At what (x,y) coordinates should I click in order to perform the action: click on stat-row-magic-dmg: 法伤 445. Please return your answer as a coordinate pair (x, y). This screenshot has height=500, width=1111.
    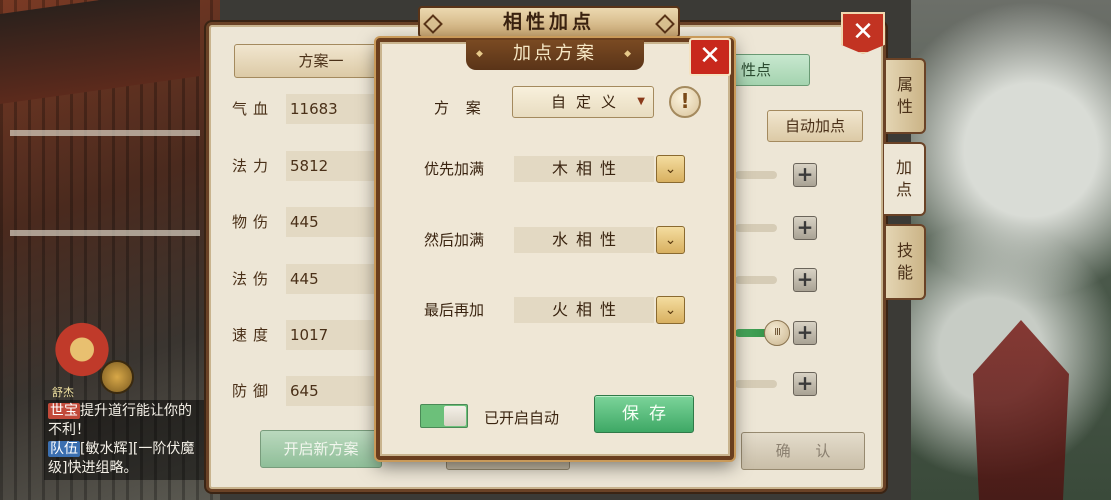
    Looking at the image, I should click on (307, 279).